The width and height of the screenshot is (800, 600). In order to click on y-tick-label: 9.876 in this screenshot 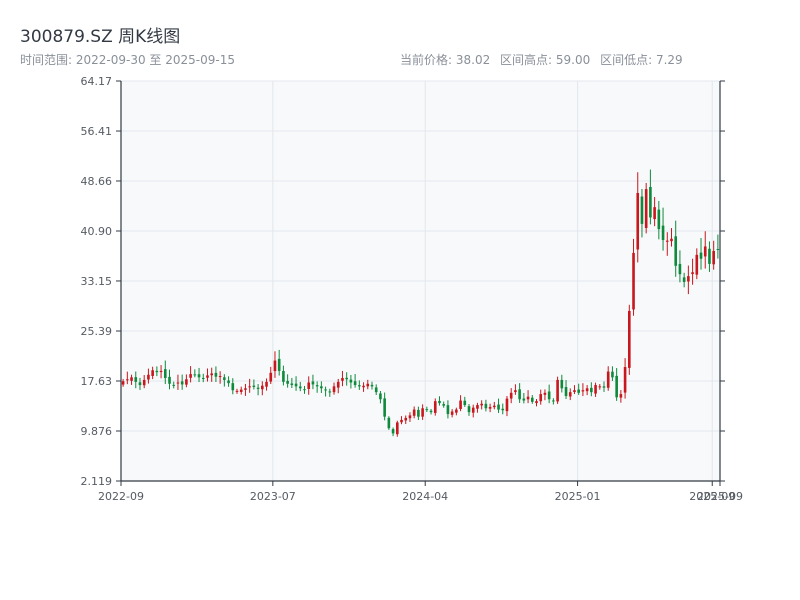, I will do `click(97, 431)`.